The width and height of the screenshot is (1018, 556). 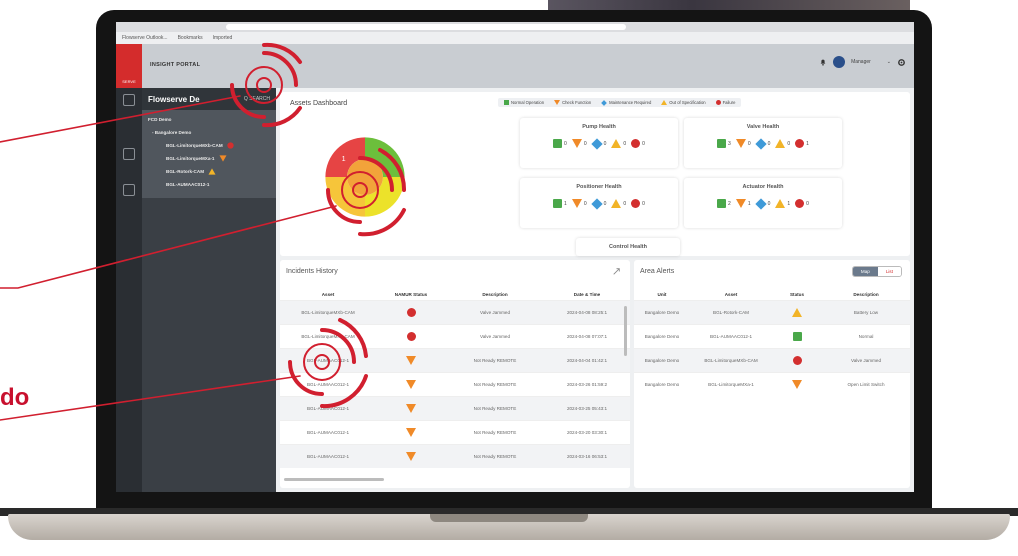 I want to click on col-datetime: Date & Time, so click(x=587, y=294).